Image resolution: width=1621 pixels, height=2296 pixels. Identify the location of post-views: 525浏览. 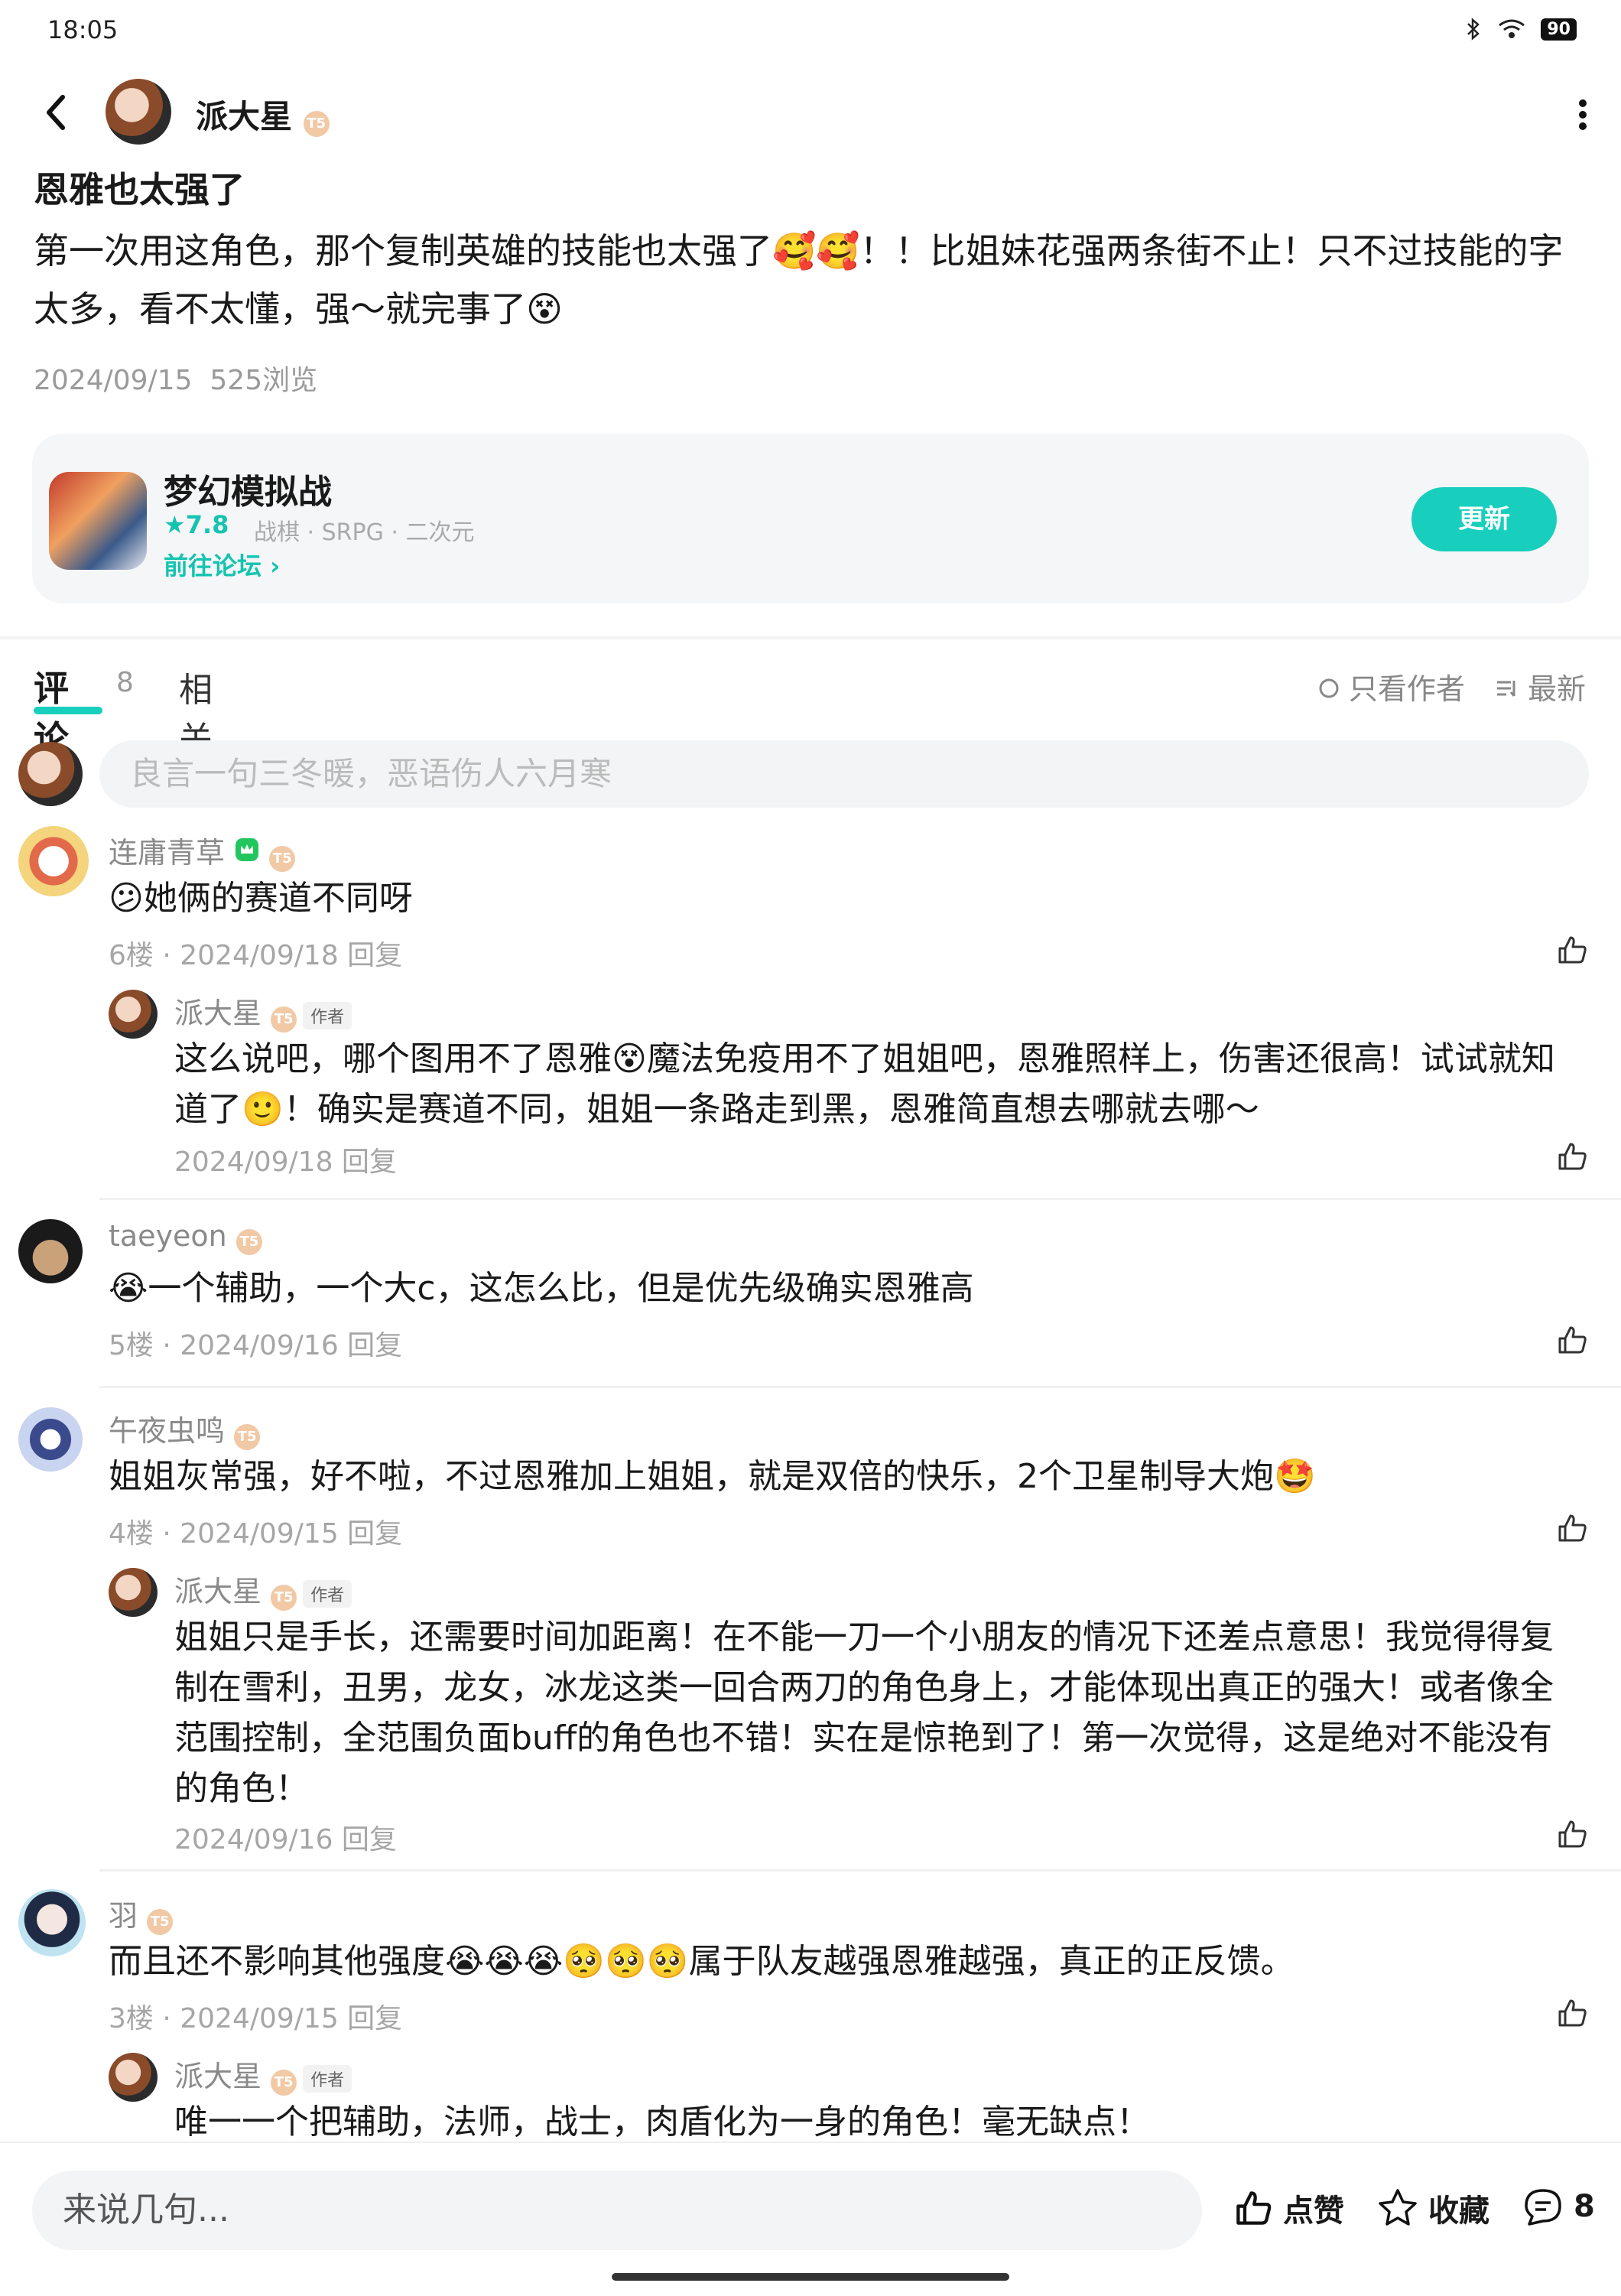
(264, 380).